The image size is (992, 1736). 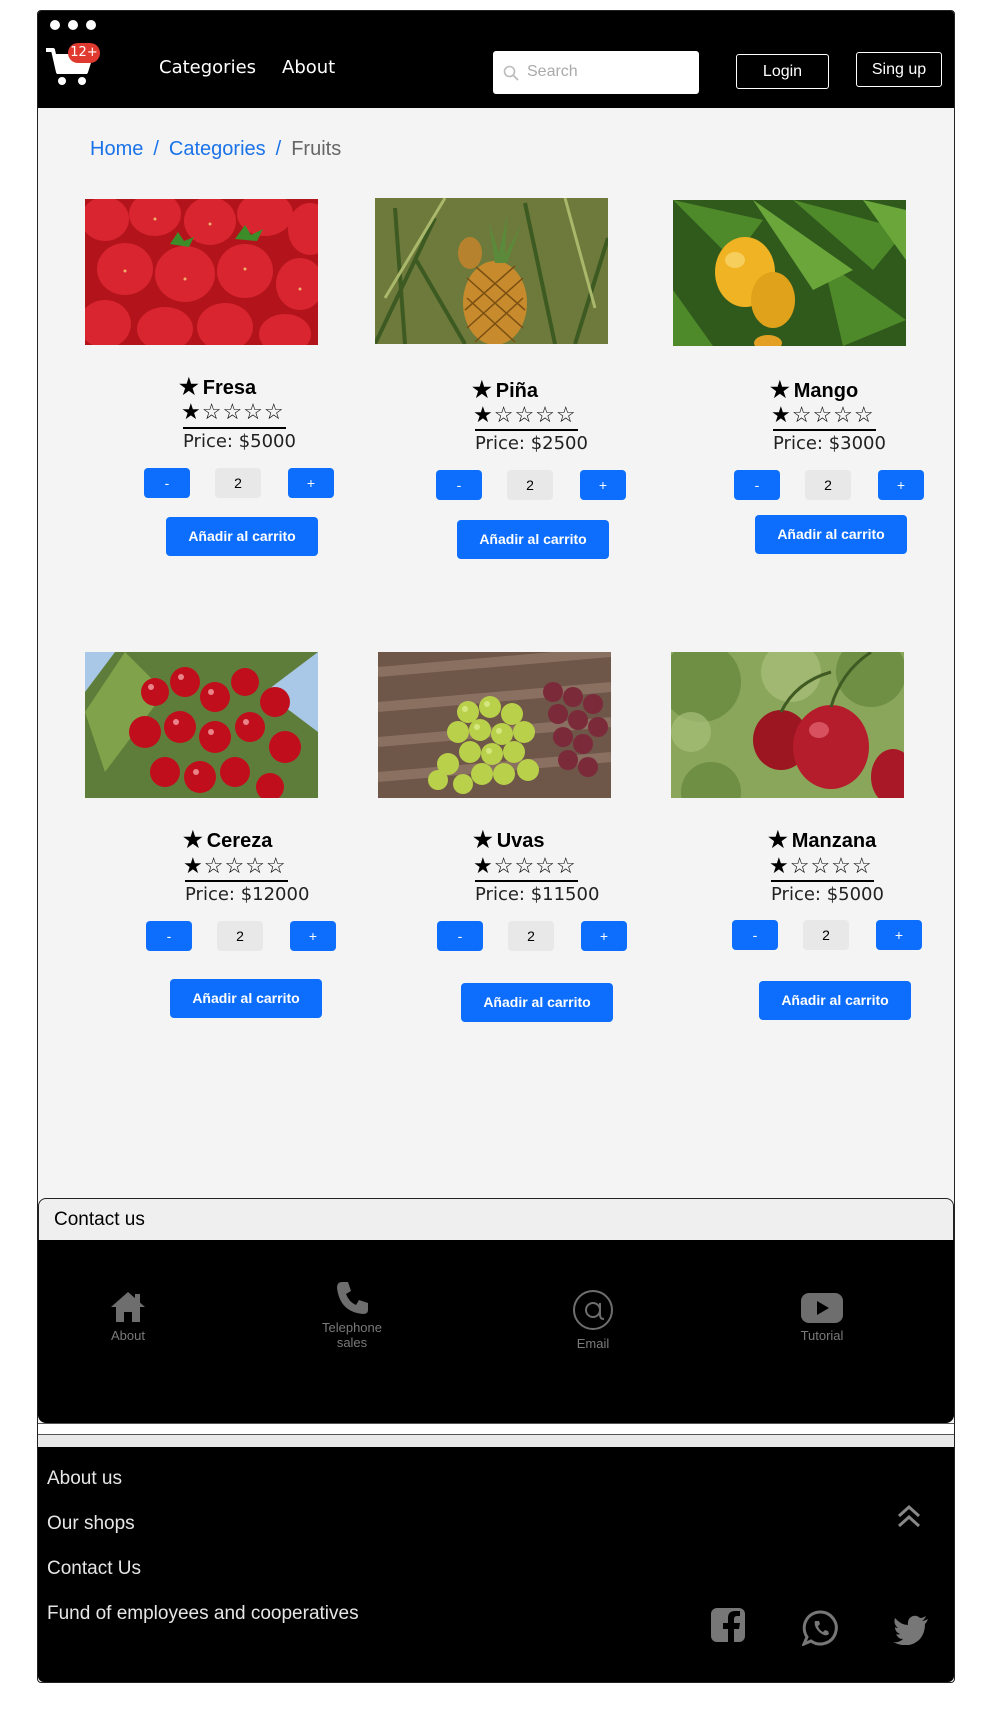 What do you see at coordinates (520, 841) in the screenshot?
I see `product-name-label: Uvas` at bounding box center [520, 841].